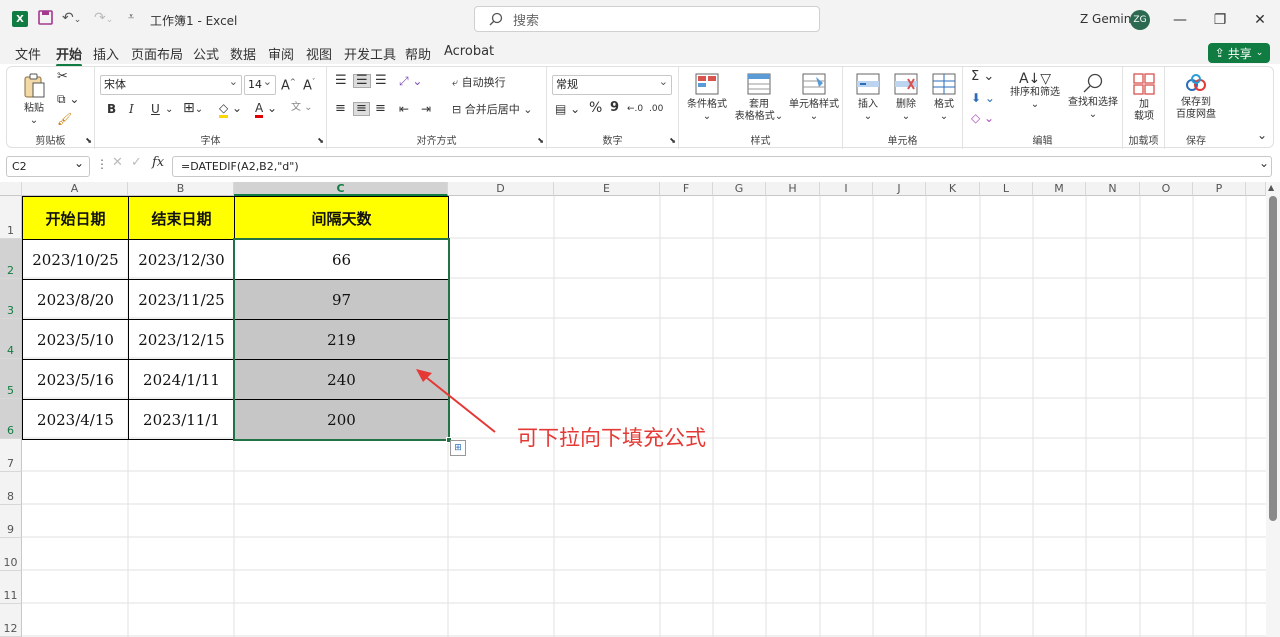 This screenshot has width=1280, height=637. Describe the element at coordinates (469, 51) in the screenshot. I see `tab-acrobat: Acrobat` at that location.